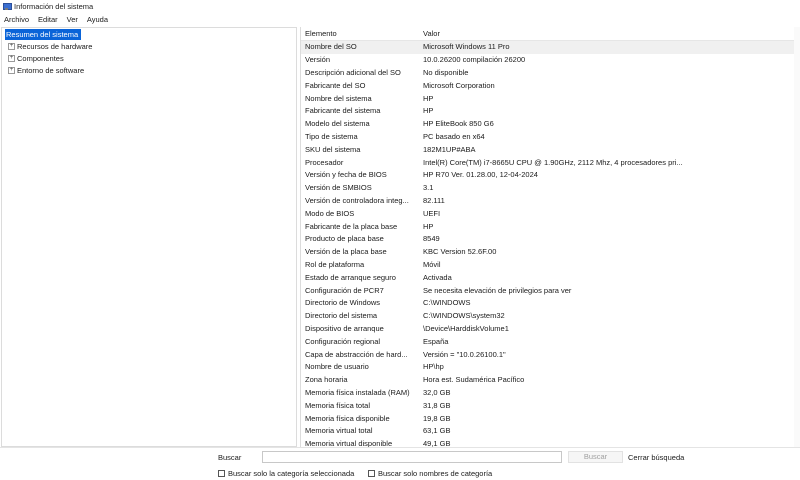 The image size is (800, 480). Describe the element at coordinates (550, 265) in the screenshot. I see `table-row: Rol de plataforma Móvil` at that location.